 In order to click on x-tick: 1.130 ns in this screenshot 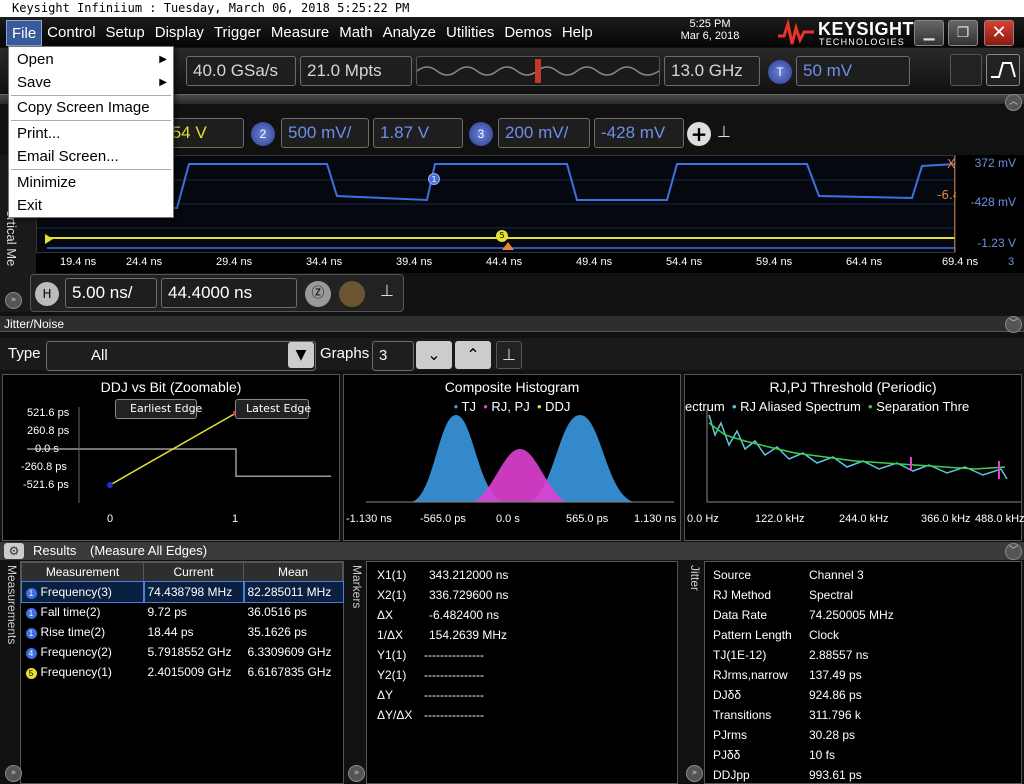, I will do `click(655, 519)`.